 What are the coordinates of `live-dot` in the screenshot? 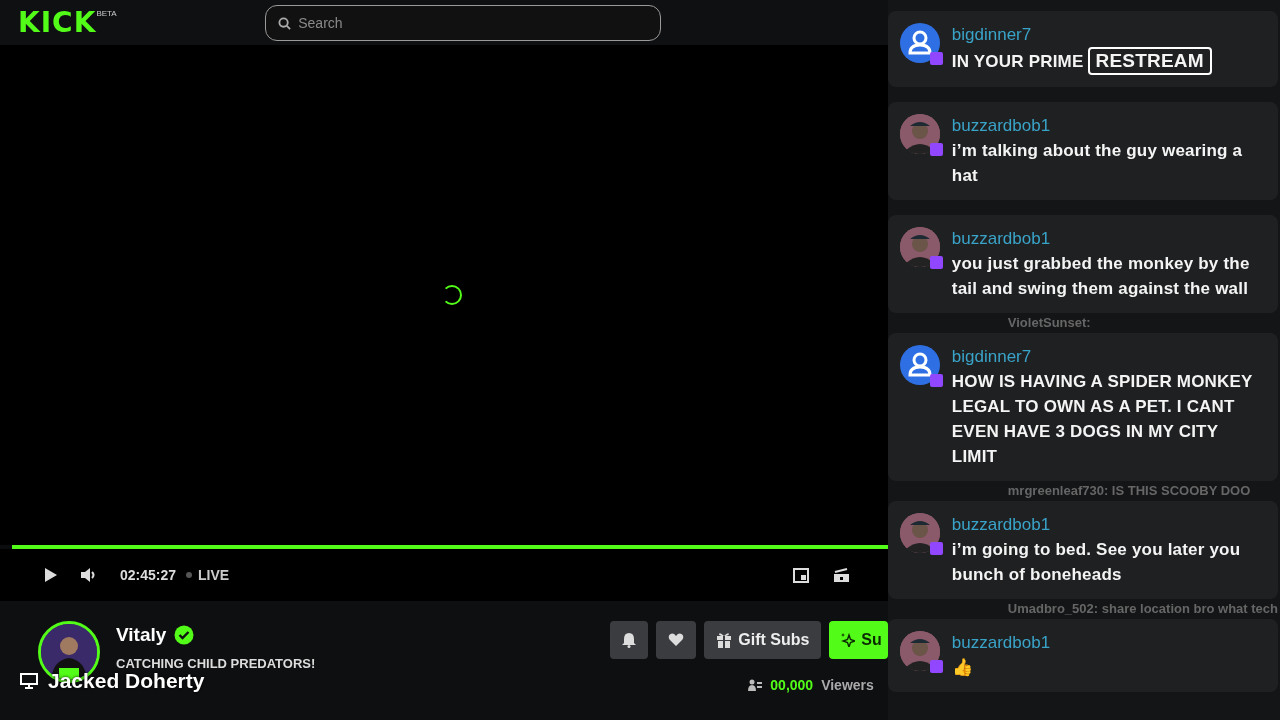 It's located at (189, 575).